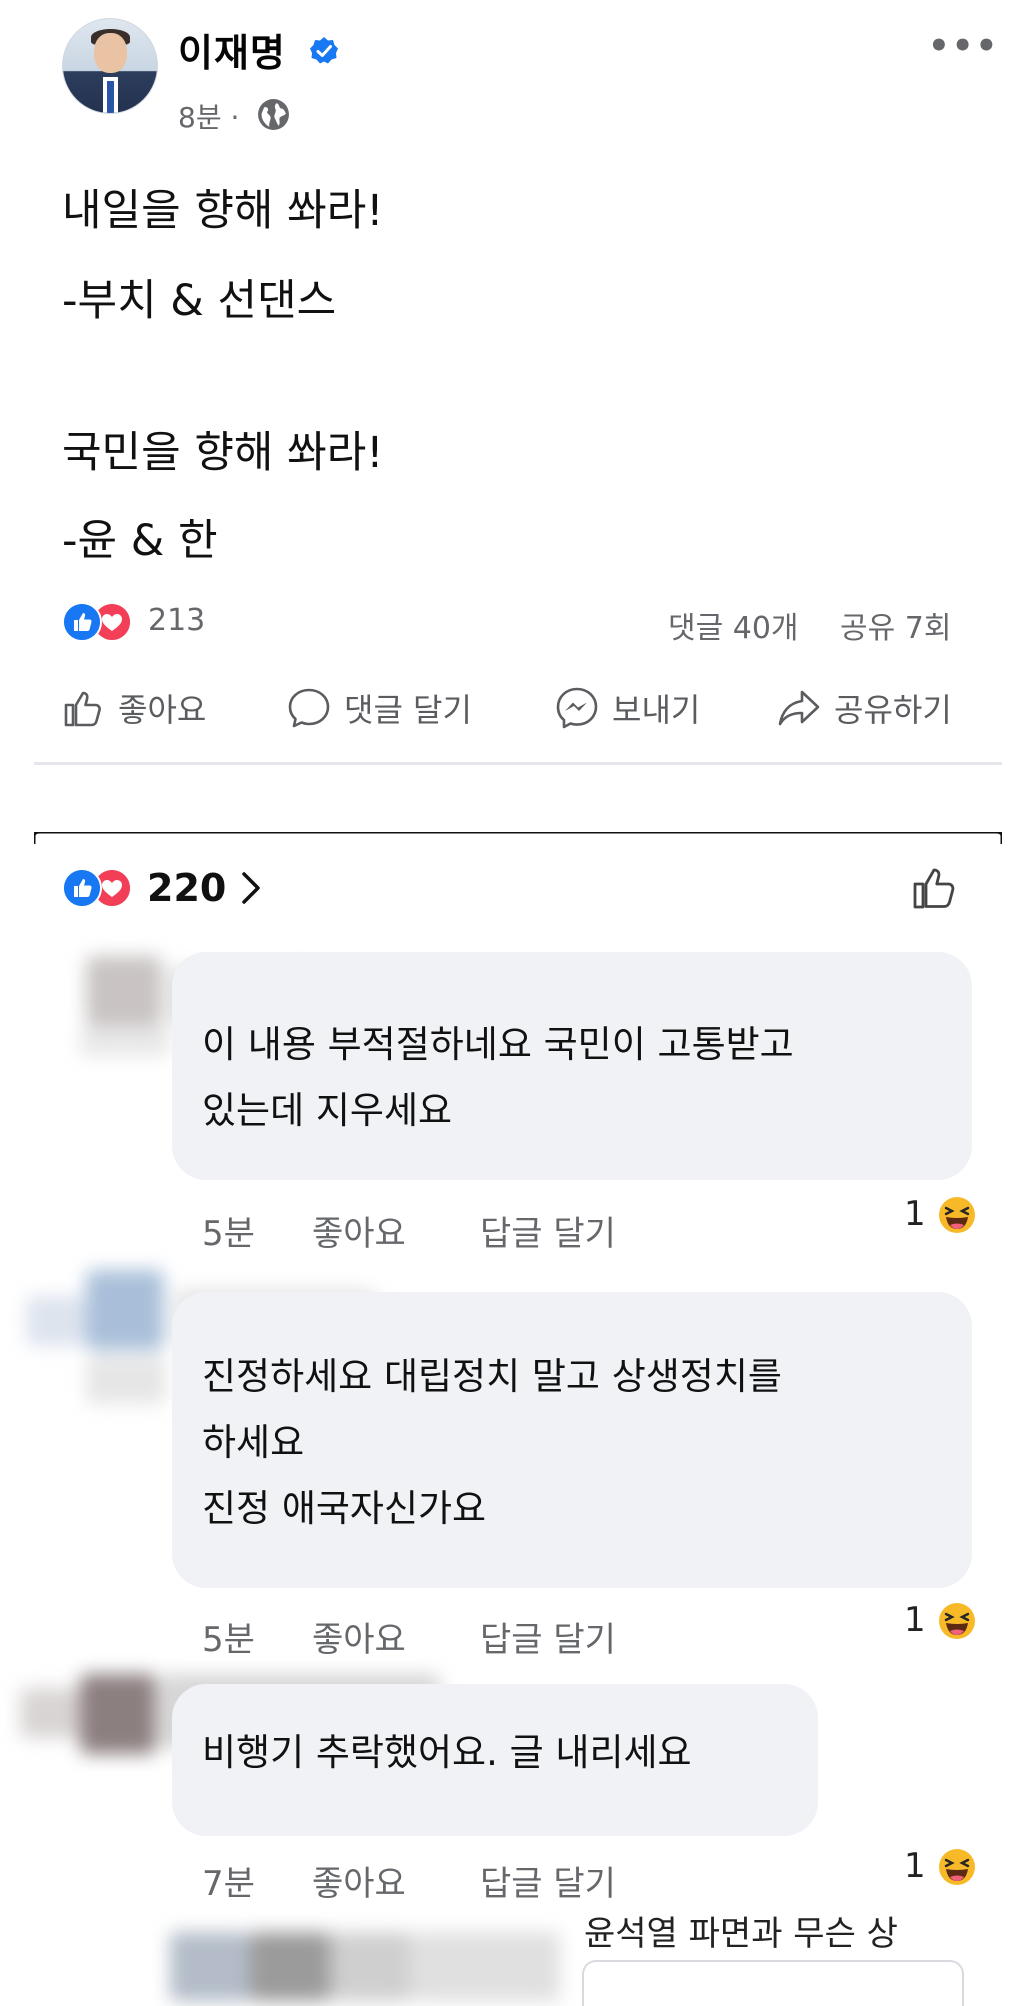 The width and height of the screenshot is (1035, 2006). I want to click on globe-icon, so click(273, 114).